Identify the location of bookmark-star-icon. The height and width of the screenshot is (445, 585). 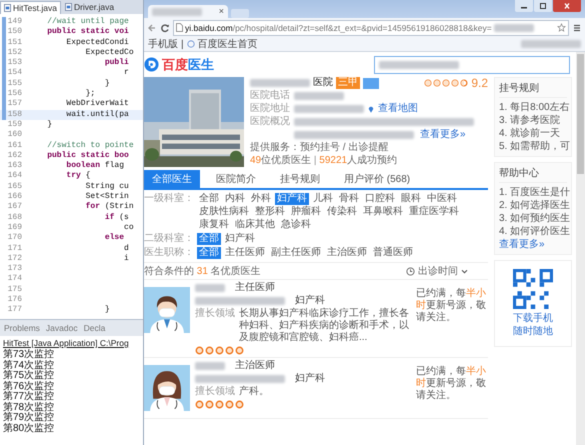
(561, 27).